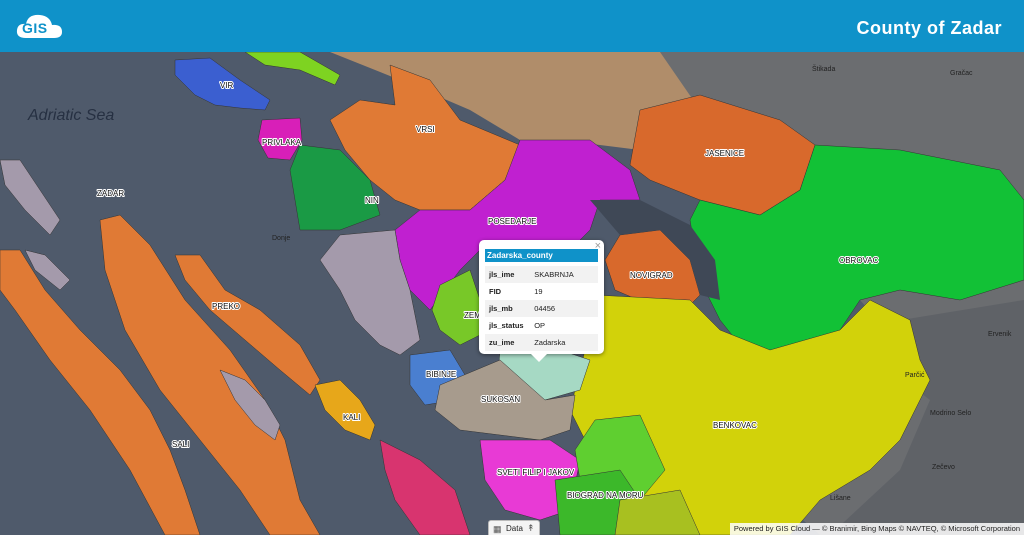  Describe the element at coordinates (508, 308) in the screenshot. I see `attribute-key: jls_mb` at that location.